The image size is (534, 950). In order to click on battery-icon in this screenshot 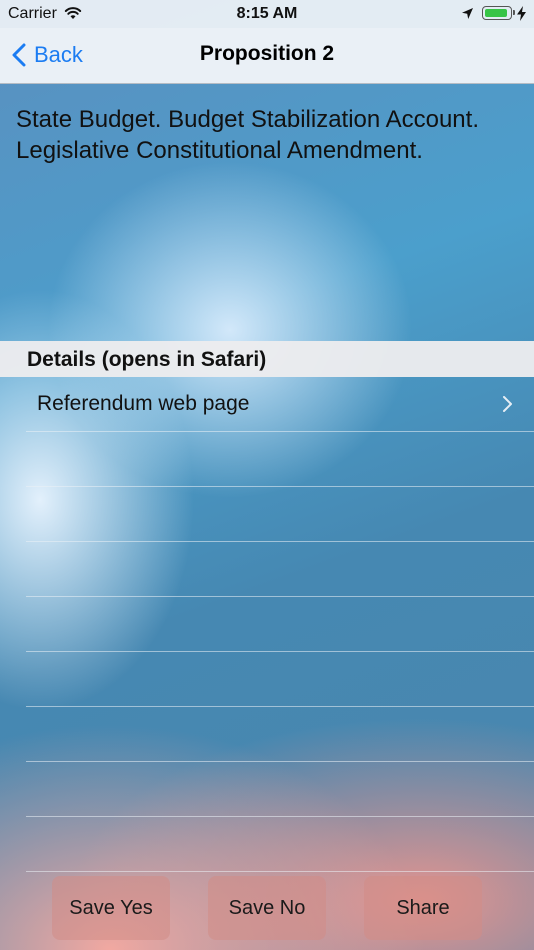, I will do `click(498, 13)`.